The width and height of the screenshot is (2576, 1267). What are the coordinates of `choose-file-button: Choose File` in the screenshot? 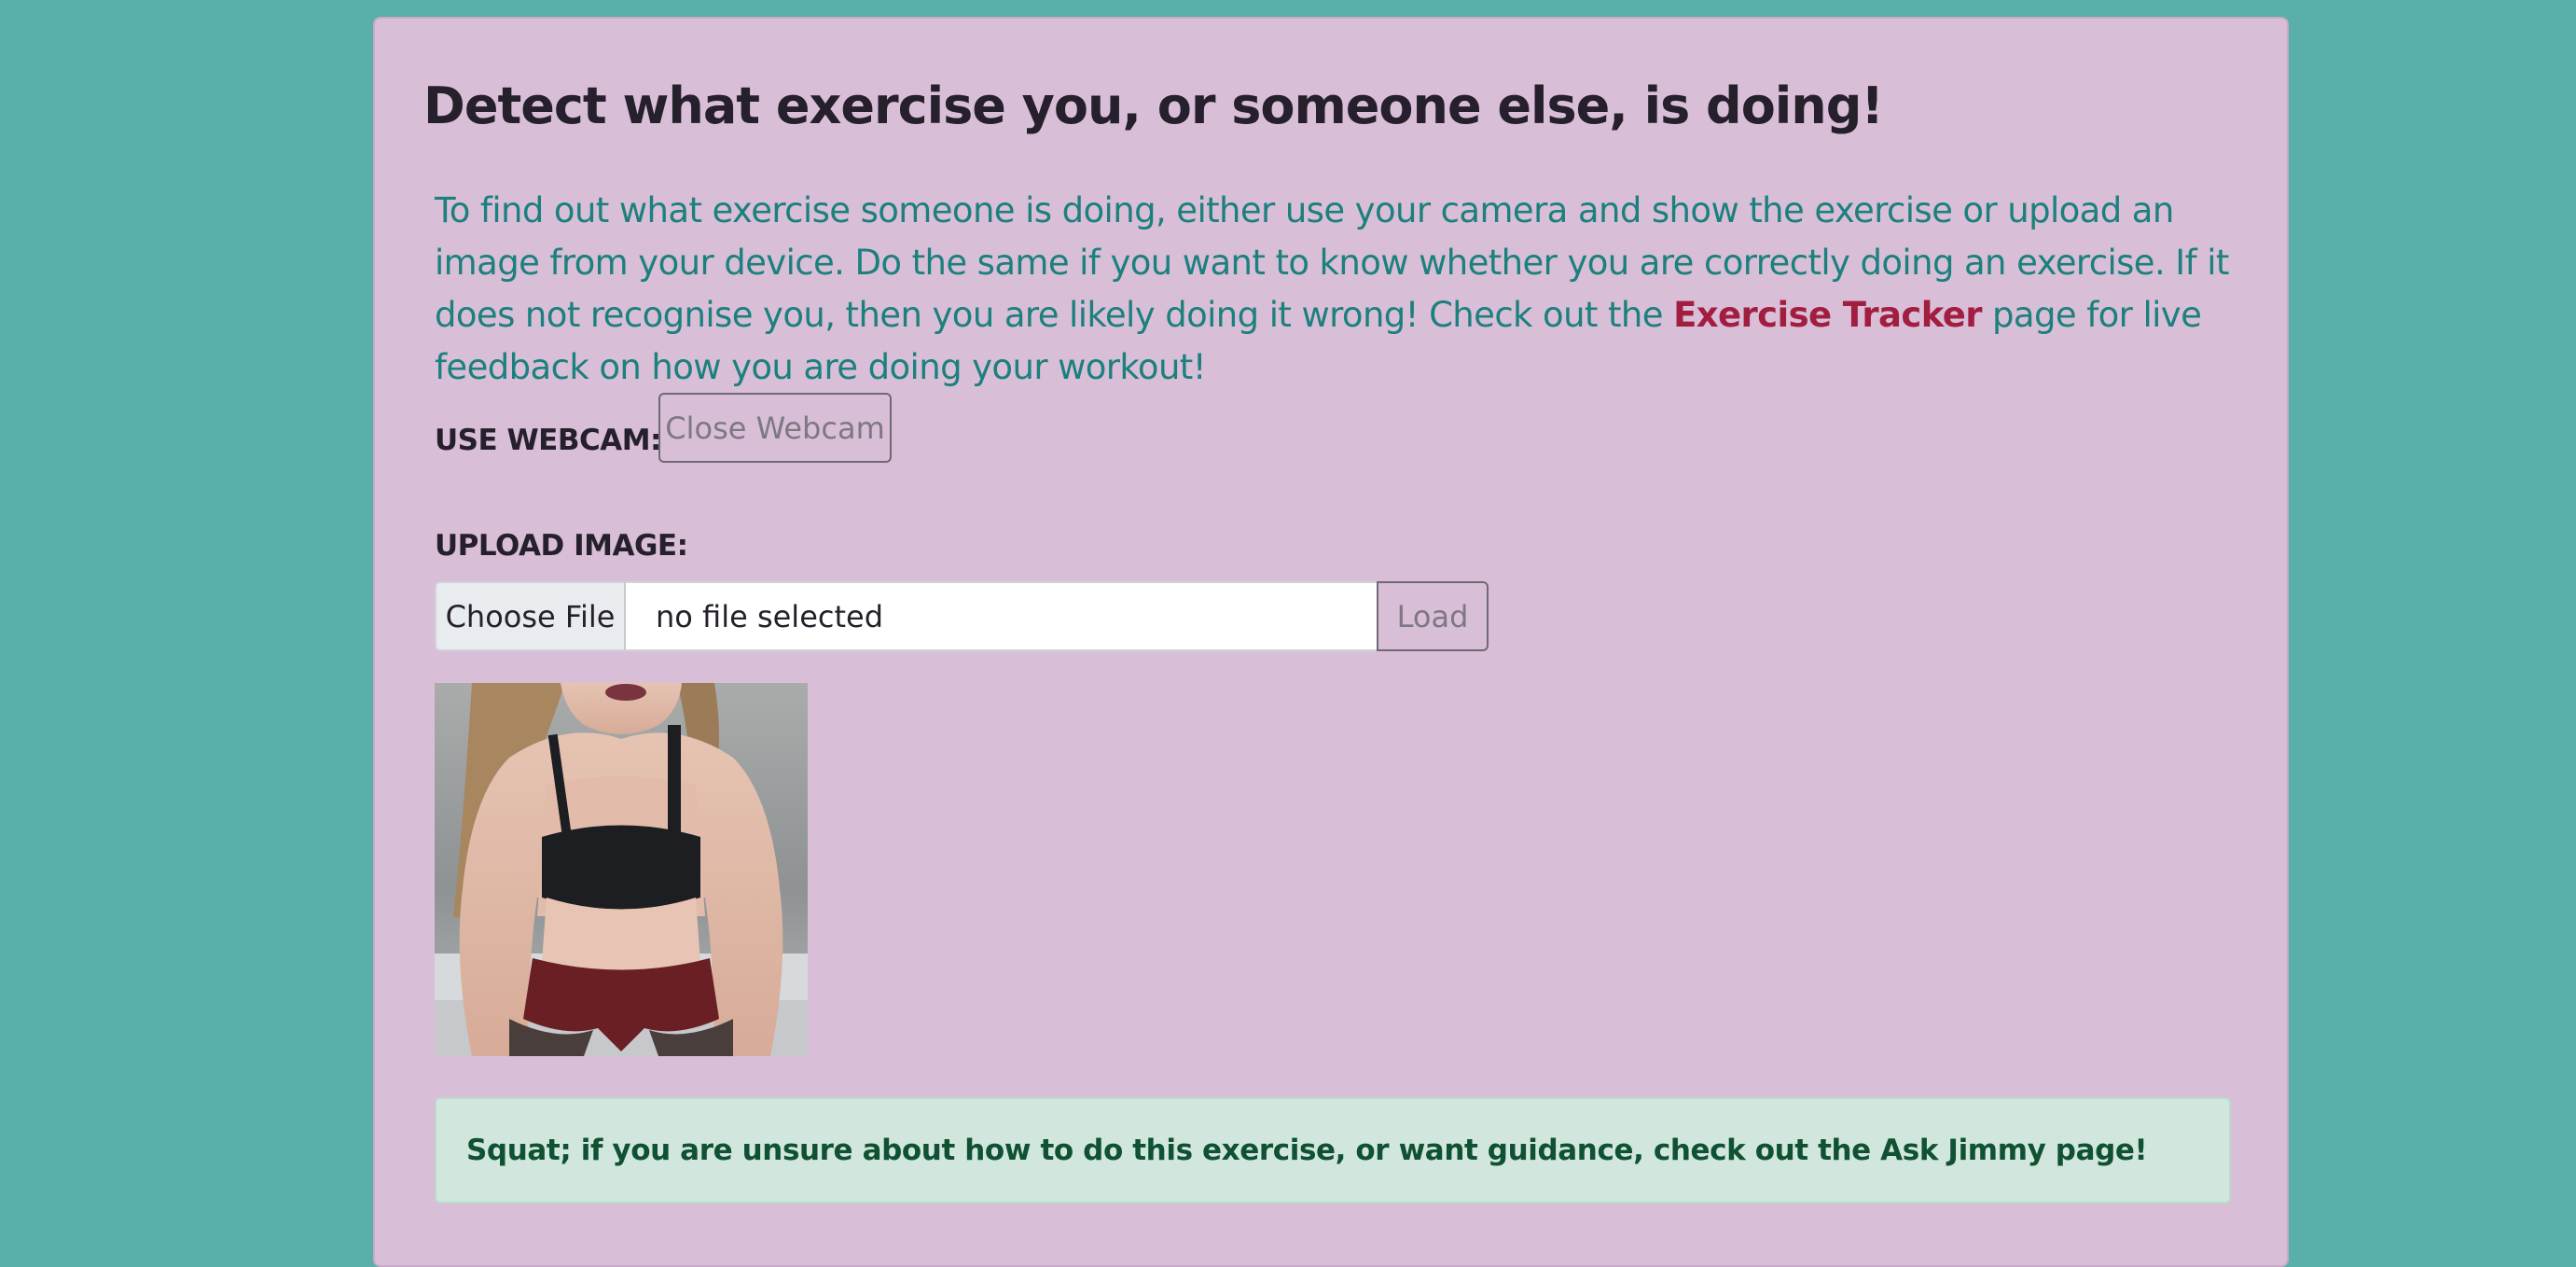 It's located at (530, 616).